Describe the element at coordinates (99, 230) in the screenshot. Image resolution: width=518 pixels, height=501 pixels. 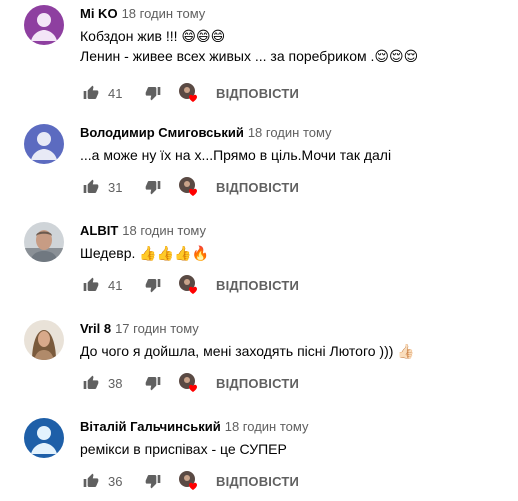
I see `author-name: ALBIT` at that location.